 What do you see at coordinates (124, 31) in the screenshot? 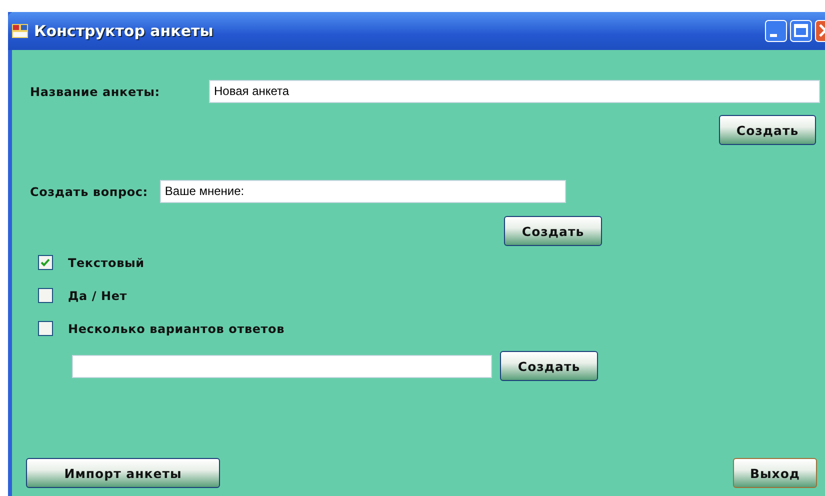
I see `window-title: Конструктор анкеты` at bounding box center [124, 31].